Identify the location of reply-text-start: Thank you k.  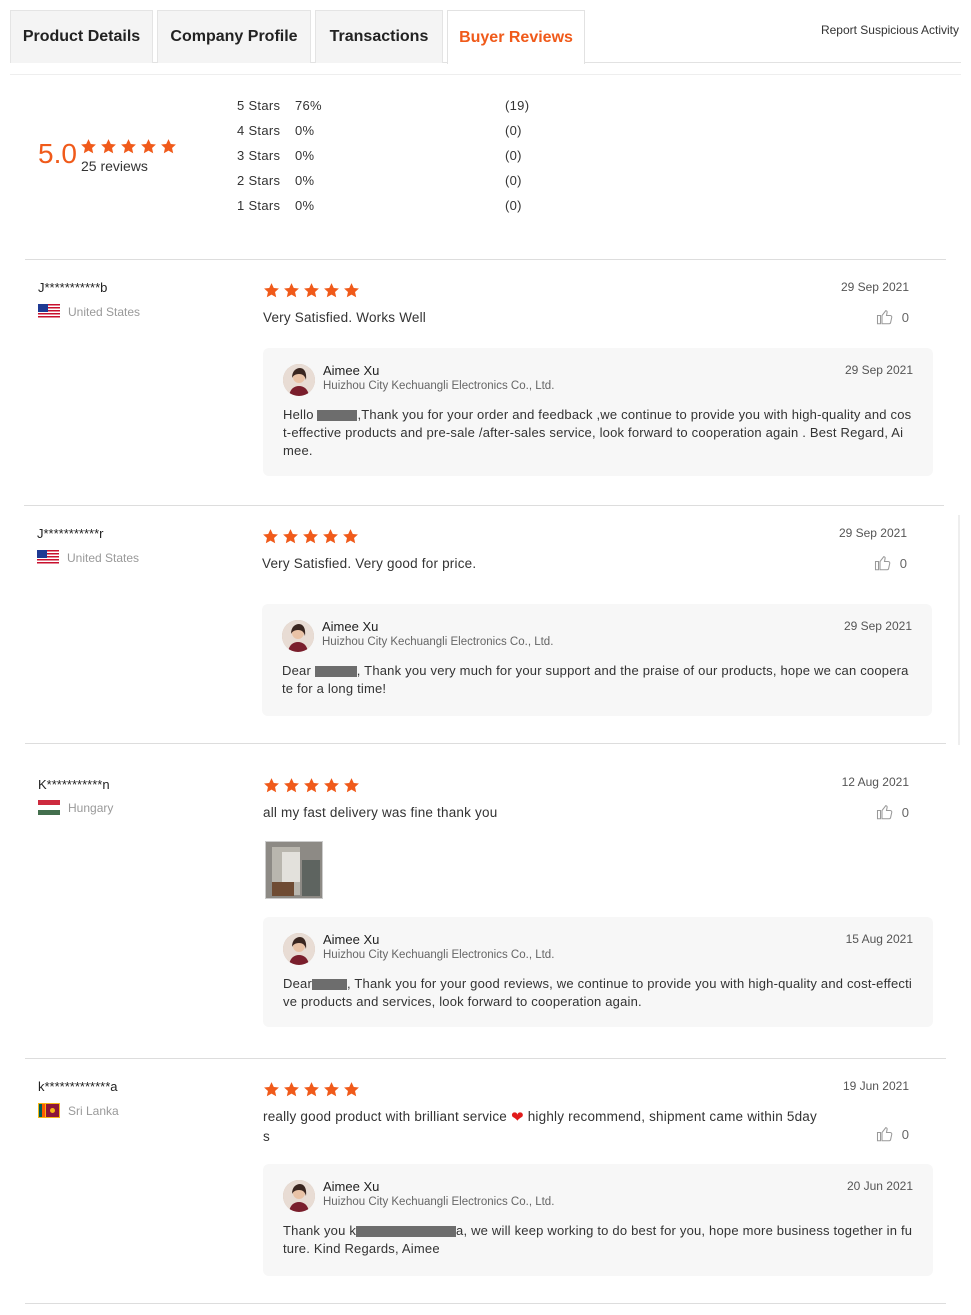
(320, 1230).